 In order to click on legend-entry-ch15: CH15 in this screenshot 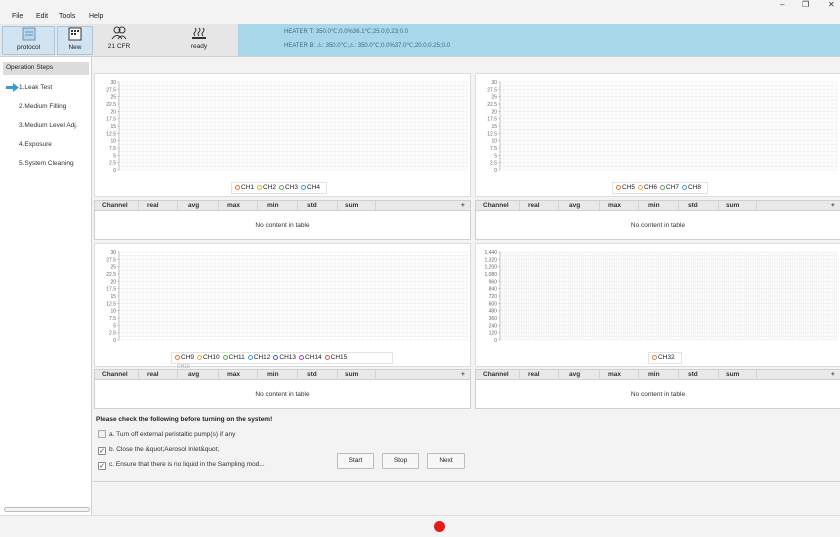, I will do `click(335, 357)`.